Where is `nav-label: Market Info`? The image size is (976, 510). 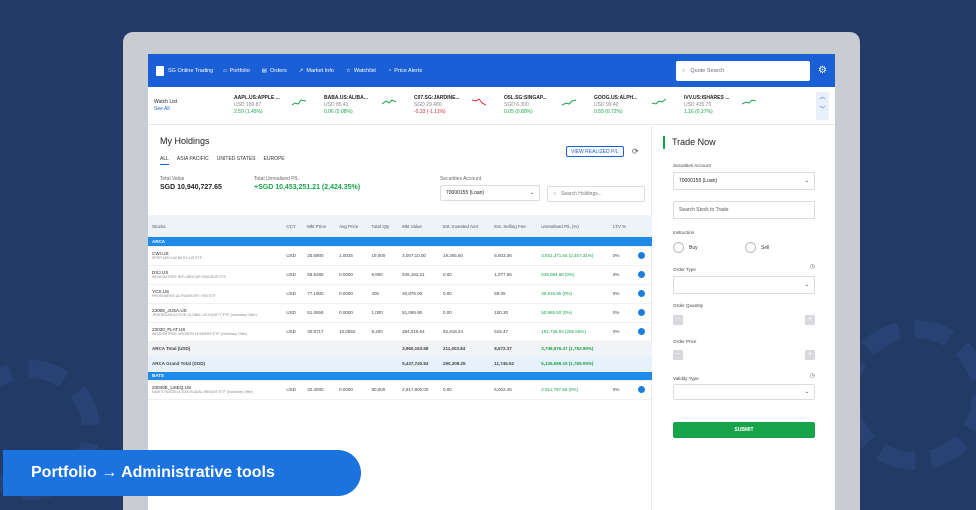
nav-label: Market Info is located at coordinates (320, 70).